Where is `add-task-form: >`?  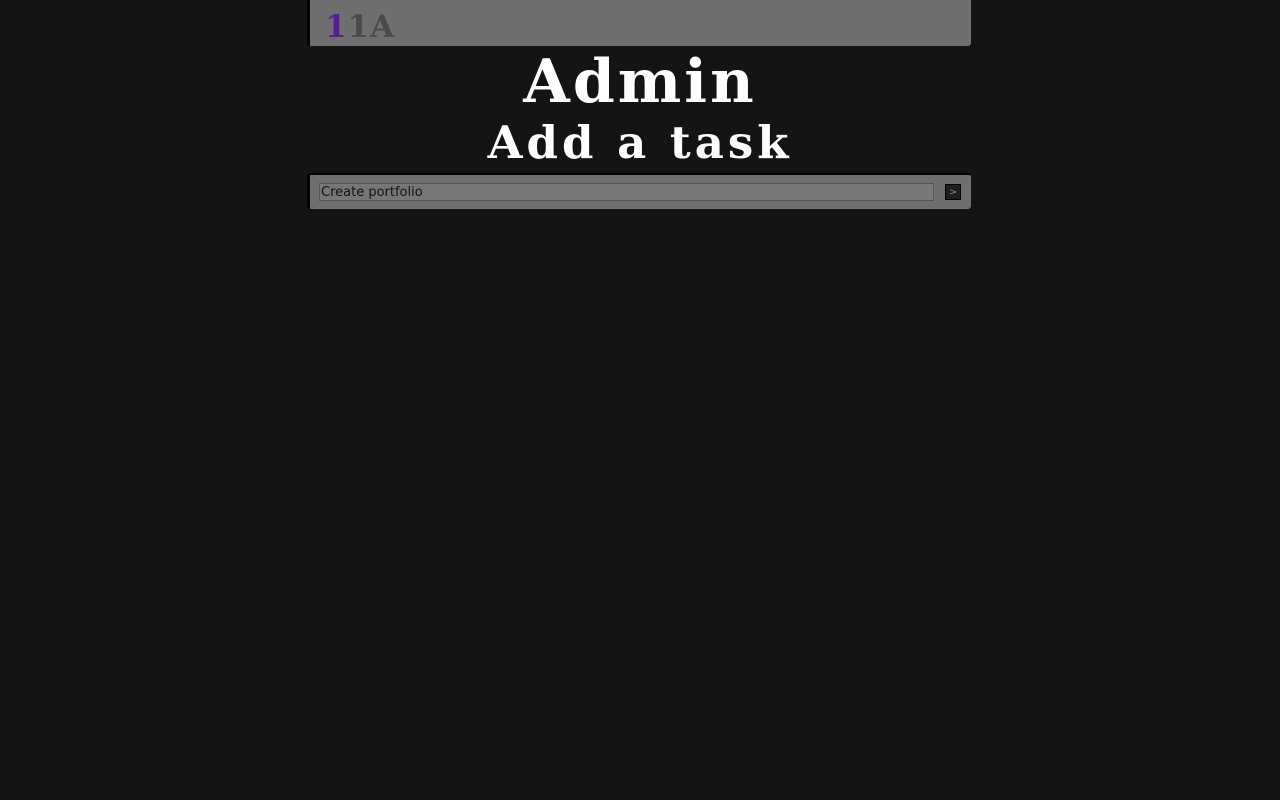
add-task-form: > is located at coordinates (639, 191).